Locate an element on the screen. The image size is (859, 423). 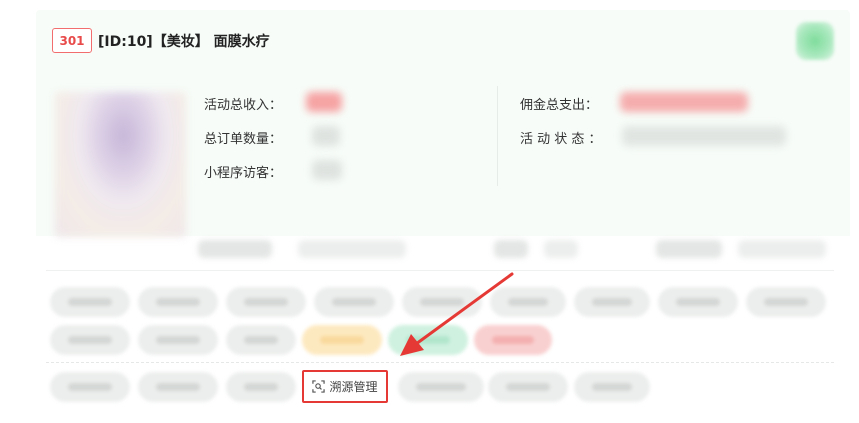
annotation-arrow is located at coordinates (457, 314).